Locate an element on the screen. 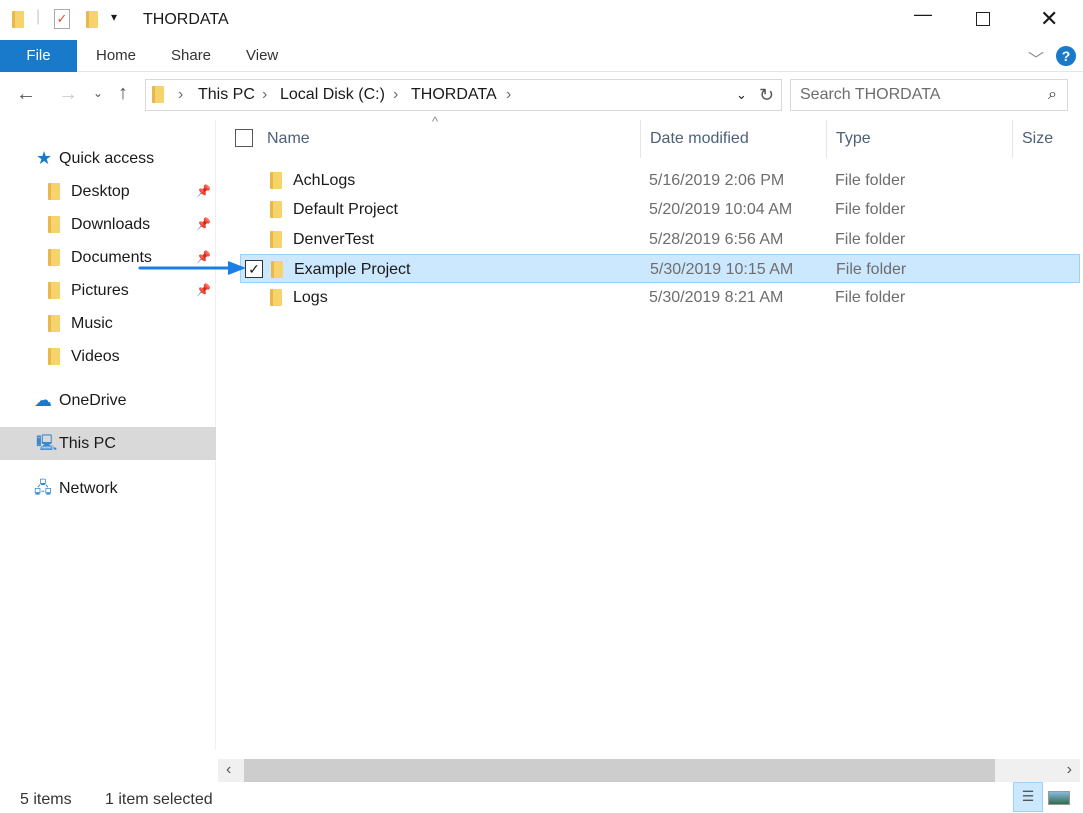 The height and width of the screenshot is (813, 1083). star-icon: ★ is located at coordinates (44, 158).